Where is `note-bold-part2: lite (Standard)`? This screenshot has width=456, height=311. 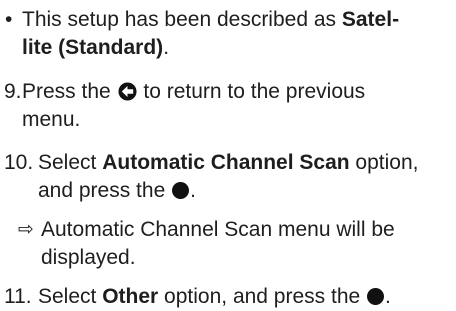 note-bold-part2: lite (Standard) is located at coordinates (93, 47).